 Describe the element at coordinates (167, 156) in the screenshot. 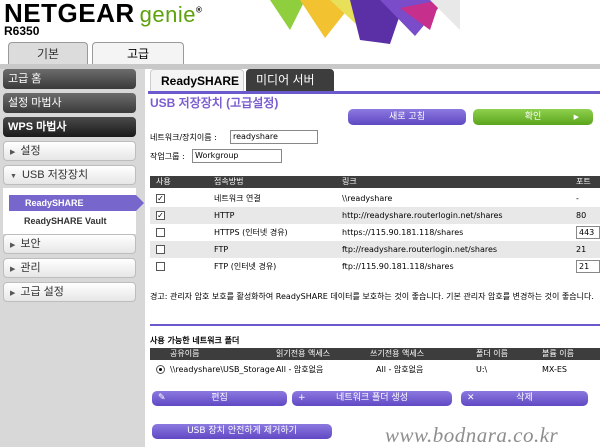

I see `workgroup-label: 작업그룹 :` at that location.